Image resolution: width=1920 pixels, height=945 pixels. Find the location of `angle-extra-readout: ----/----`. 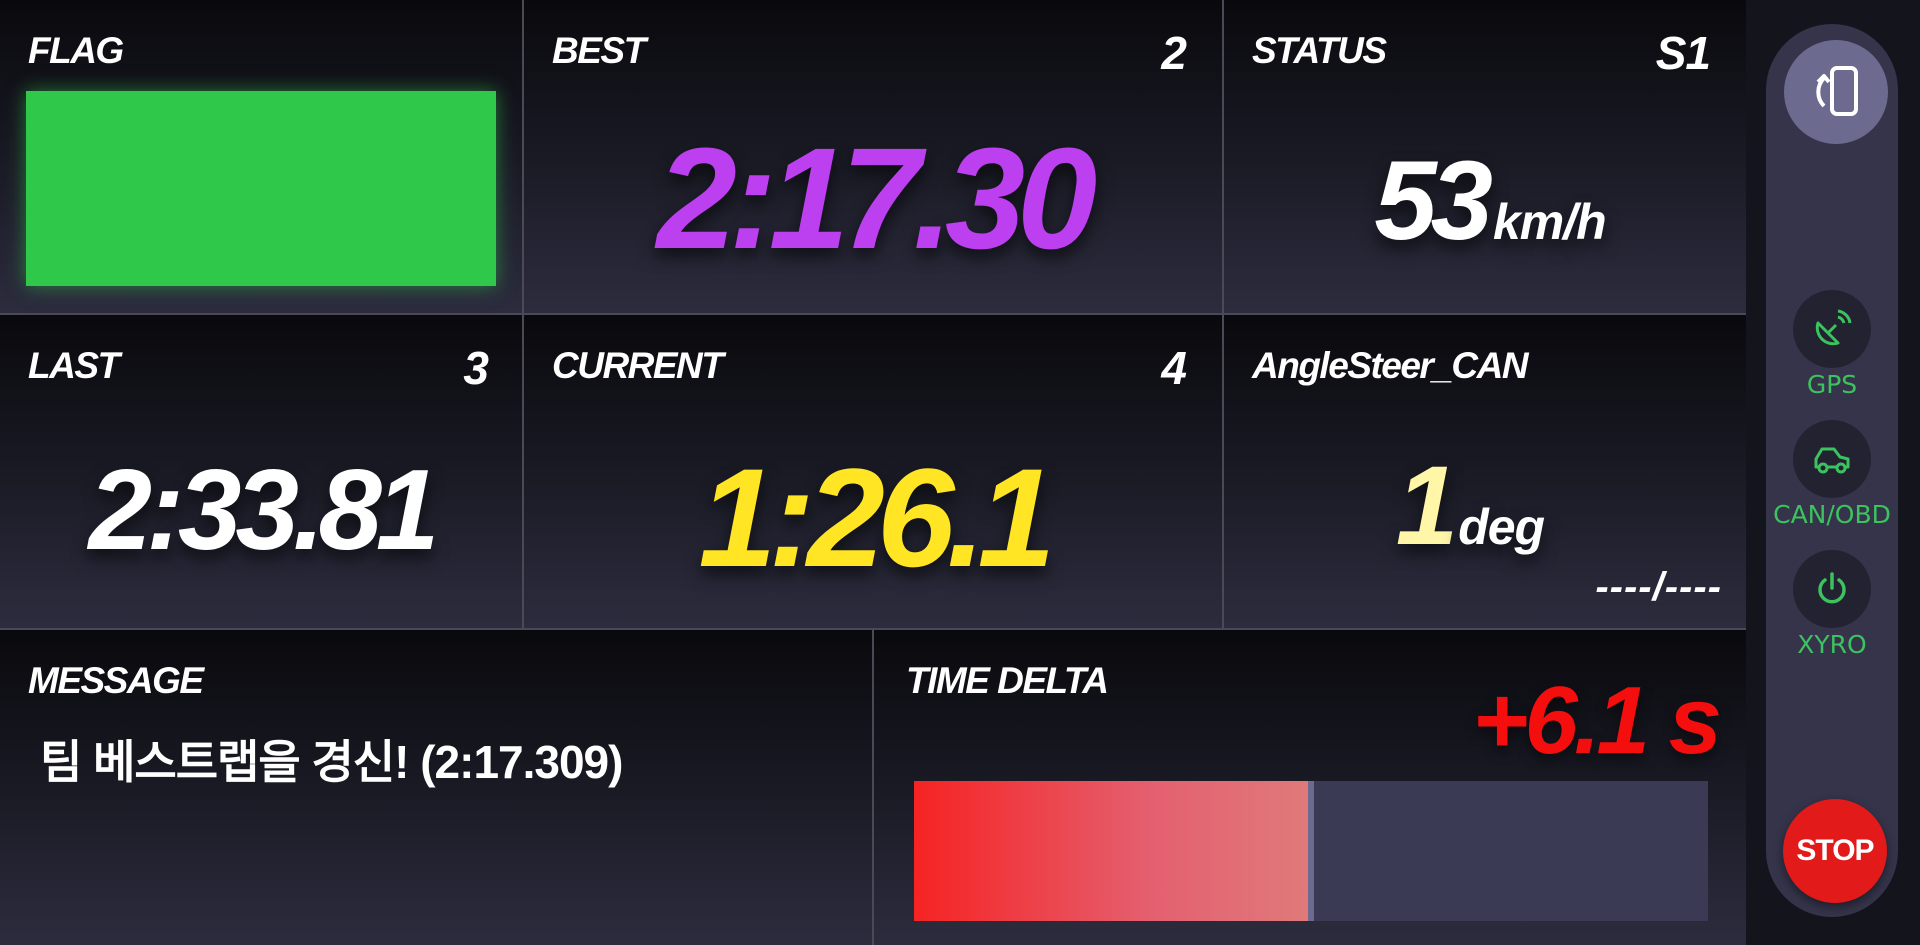

angle-extra-readout: ----/---- is located at coordinates (1658, 587).